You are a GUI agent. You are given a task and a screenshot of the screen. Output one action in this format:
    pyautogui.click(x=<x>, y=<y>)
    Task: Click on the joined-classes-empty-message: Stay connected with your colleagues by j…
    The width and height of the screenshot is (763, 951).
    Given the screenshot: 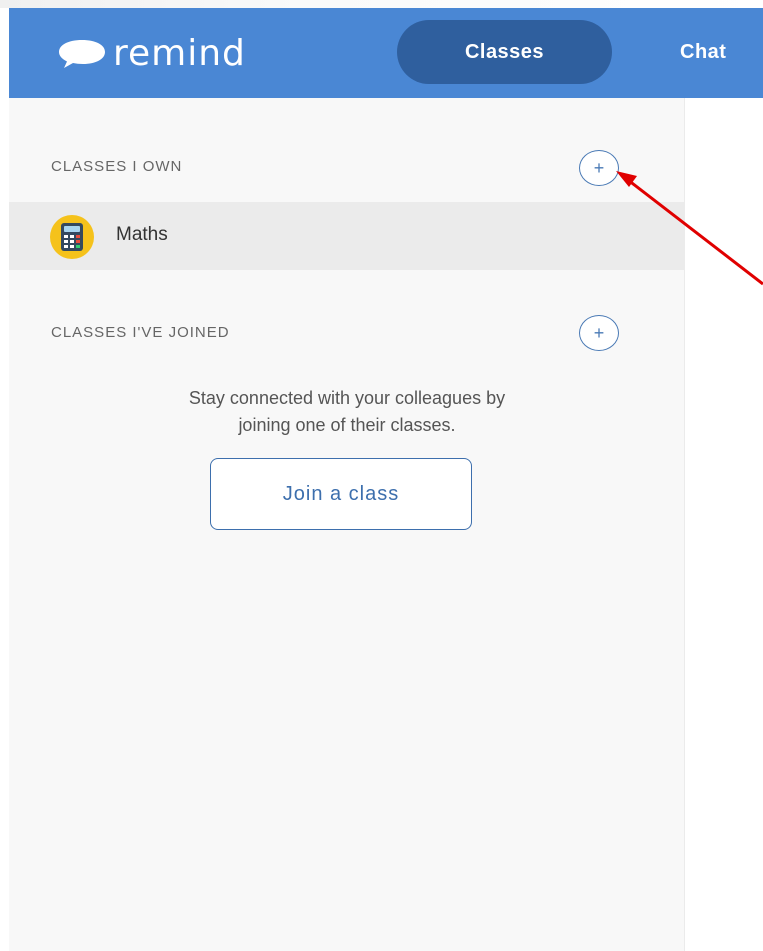 What is the action you would take?
    pyautogui.click(x=347, y=412)
    